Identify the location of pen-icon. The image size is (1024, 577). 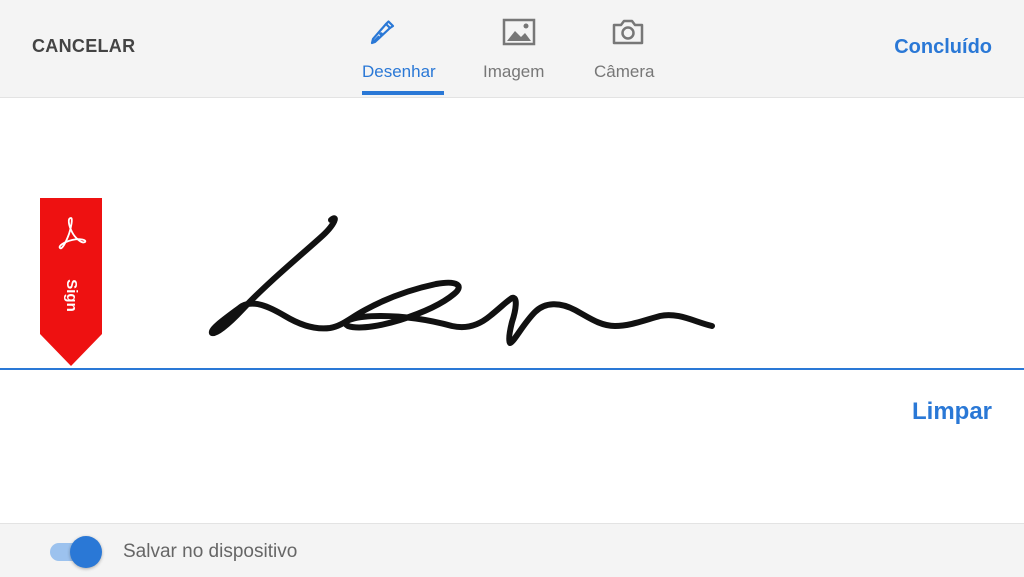
(382, 32).